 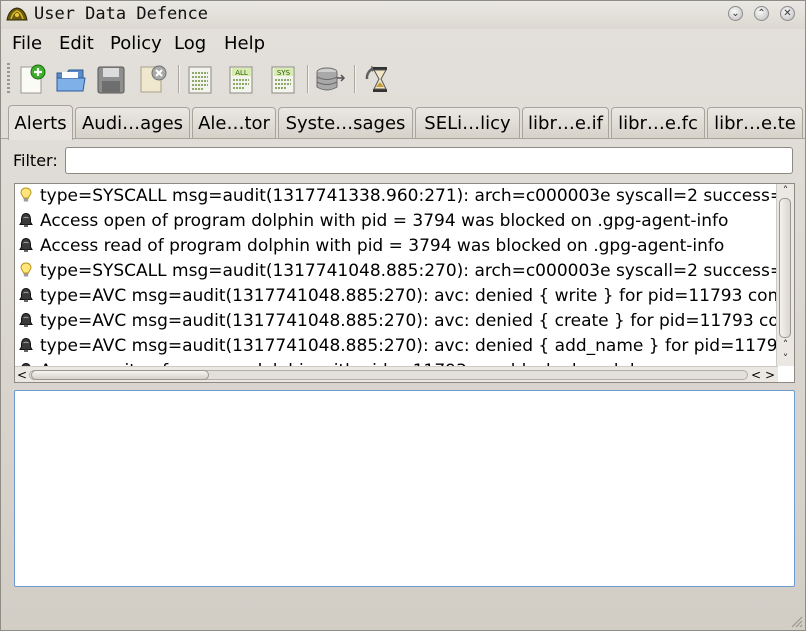 I want to click on resize-grip-icon, so click(x=796, y=621).